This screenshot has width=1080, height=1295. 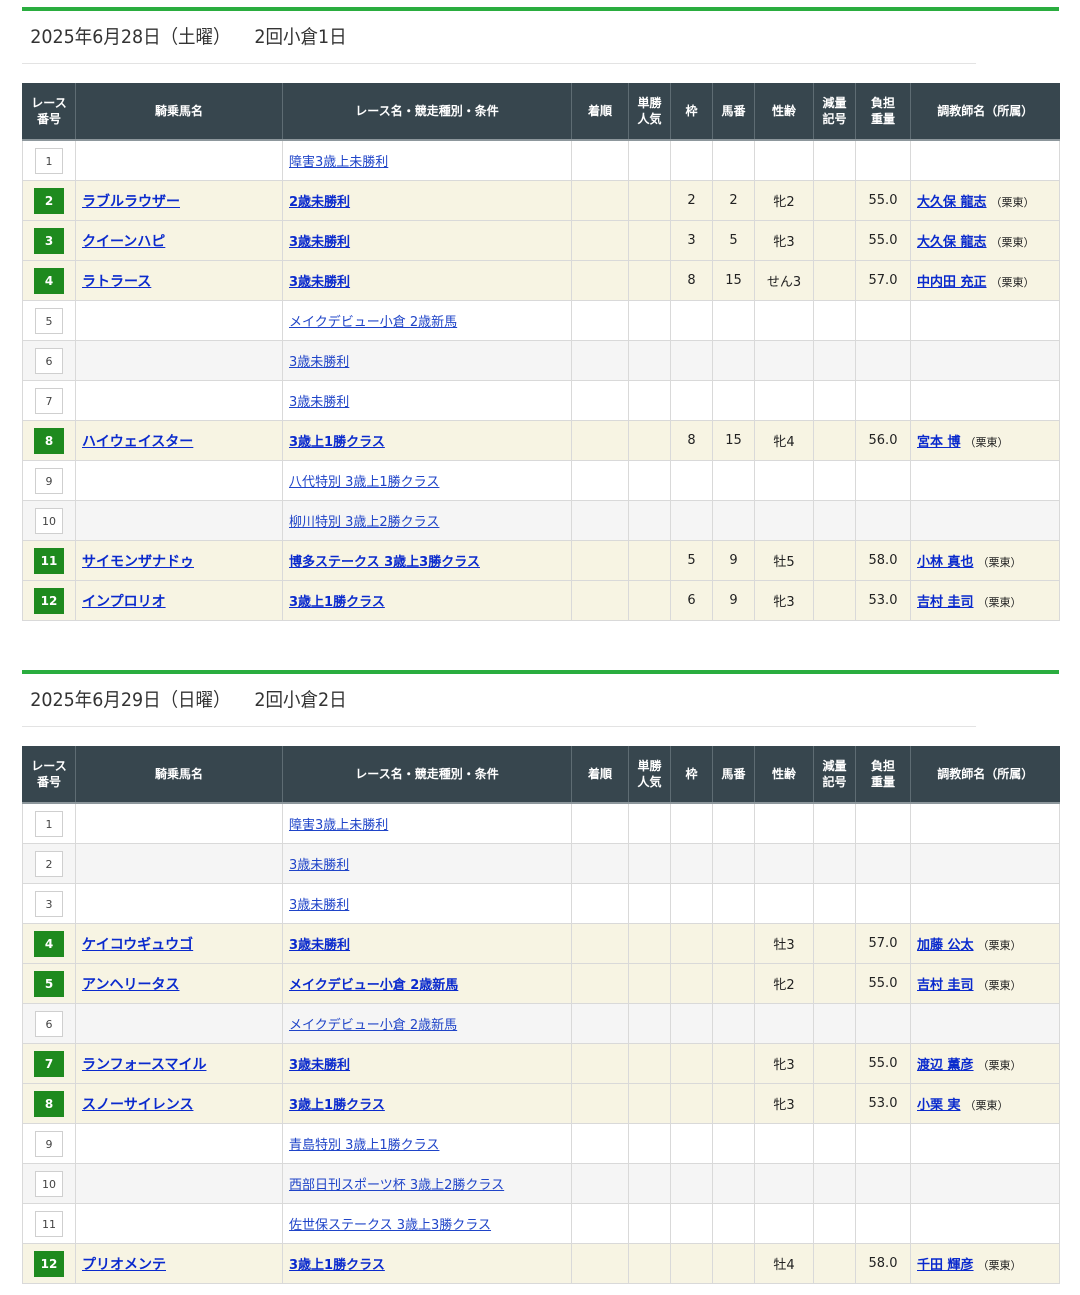 I want to click on horse-number-cell: 9, so click(x=733, y=600).